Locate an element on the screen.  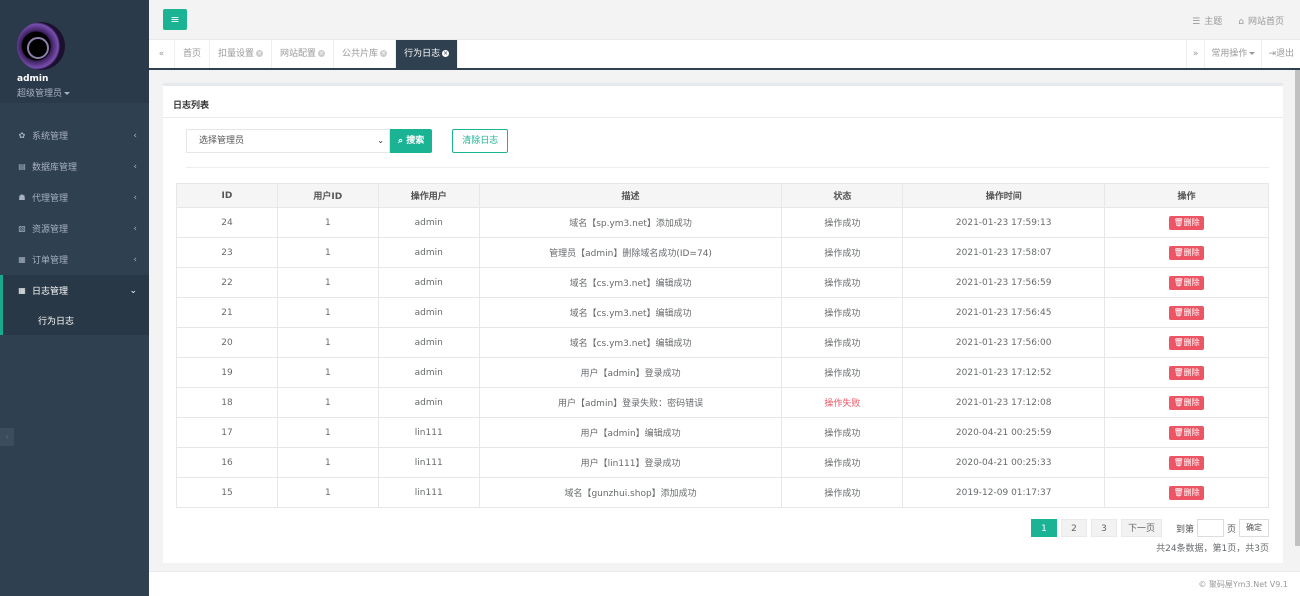
logout-button: ⇥退出 is located at coordinates (1280, 54).